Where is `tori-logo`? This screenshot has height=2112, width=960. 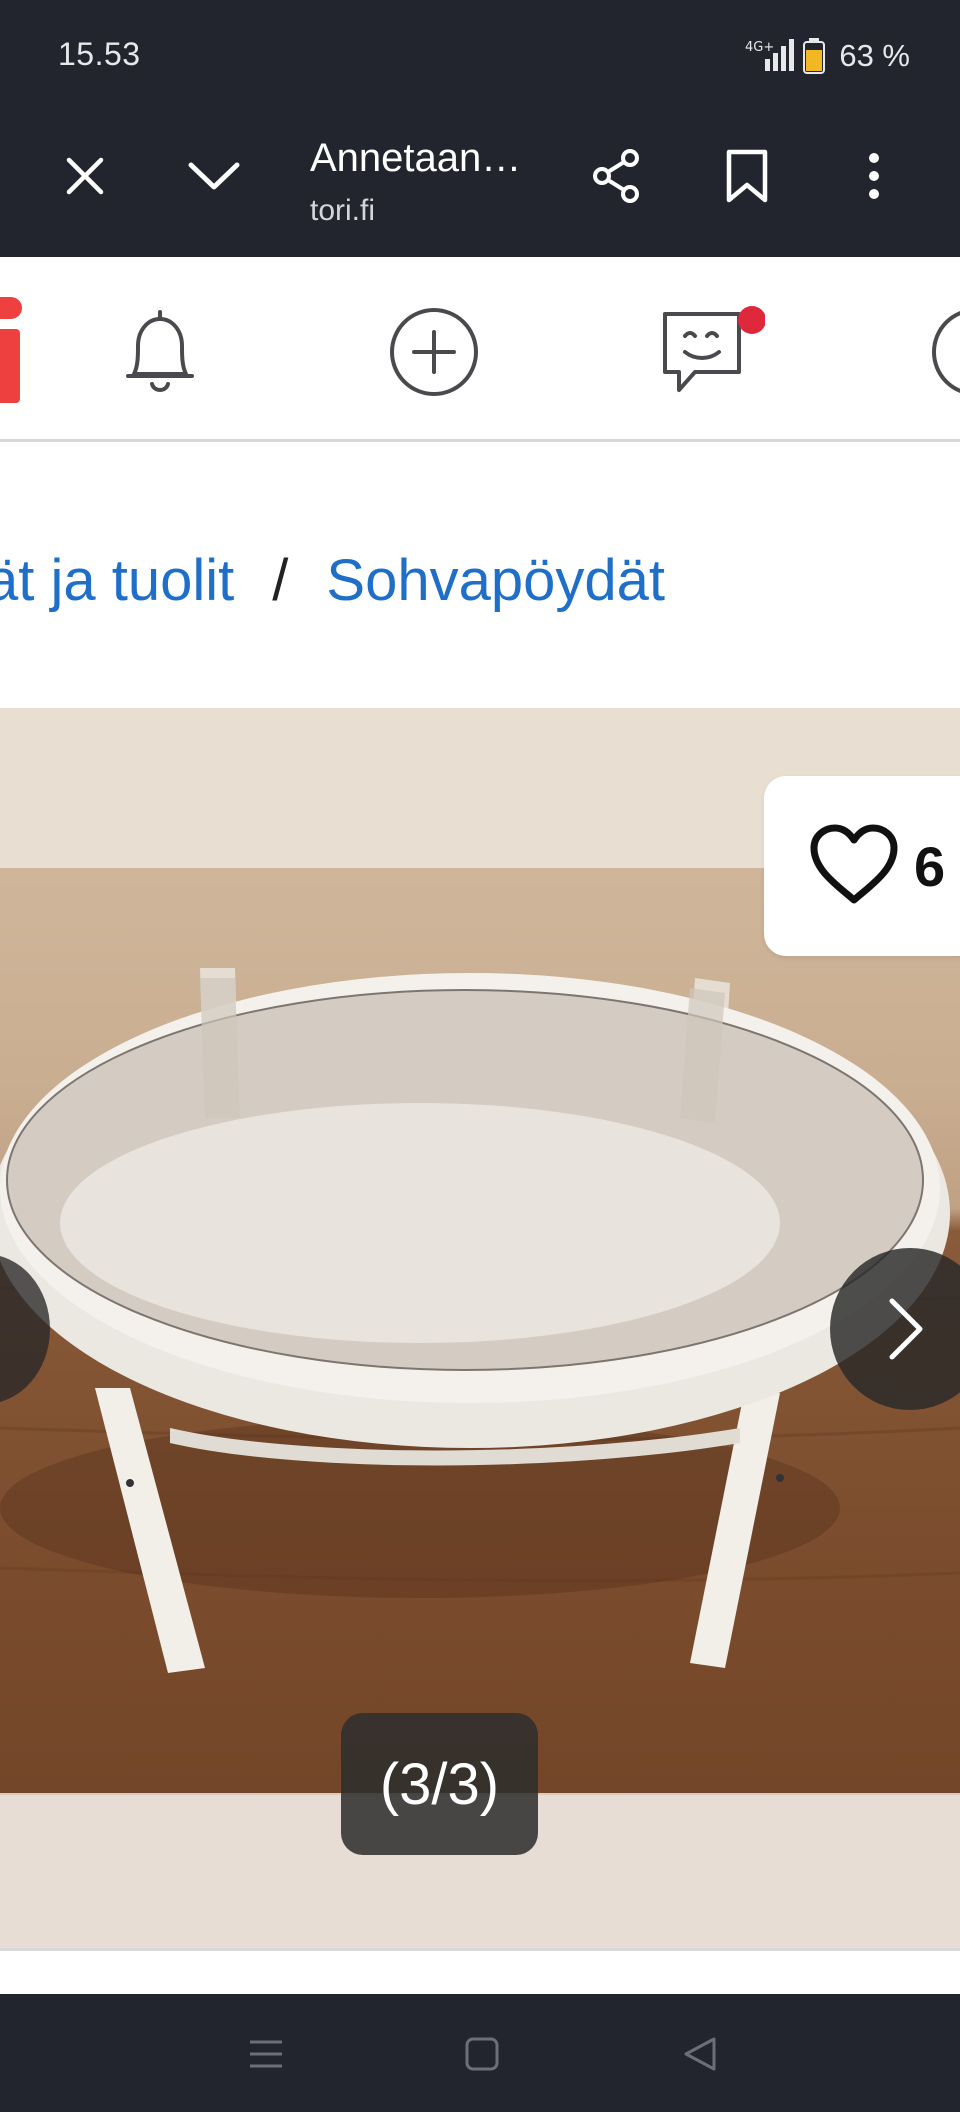
tori-logo is located at coordinates (11, 351).